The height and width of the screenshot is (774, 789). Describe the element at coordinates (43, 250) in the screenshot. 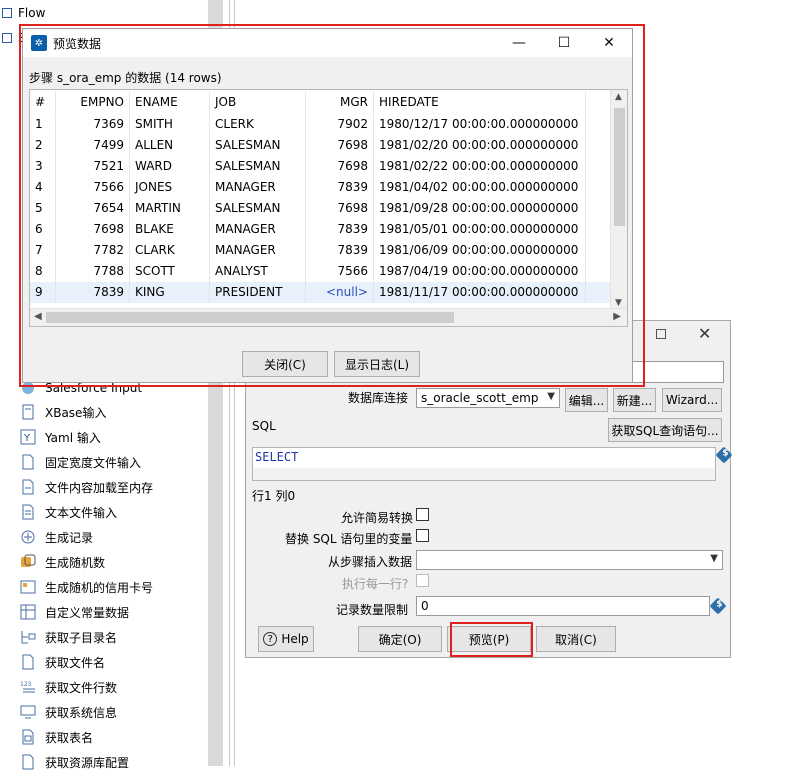

I see `row-number: 7` at that location.